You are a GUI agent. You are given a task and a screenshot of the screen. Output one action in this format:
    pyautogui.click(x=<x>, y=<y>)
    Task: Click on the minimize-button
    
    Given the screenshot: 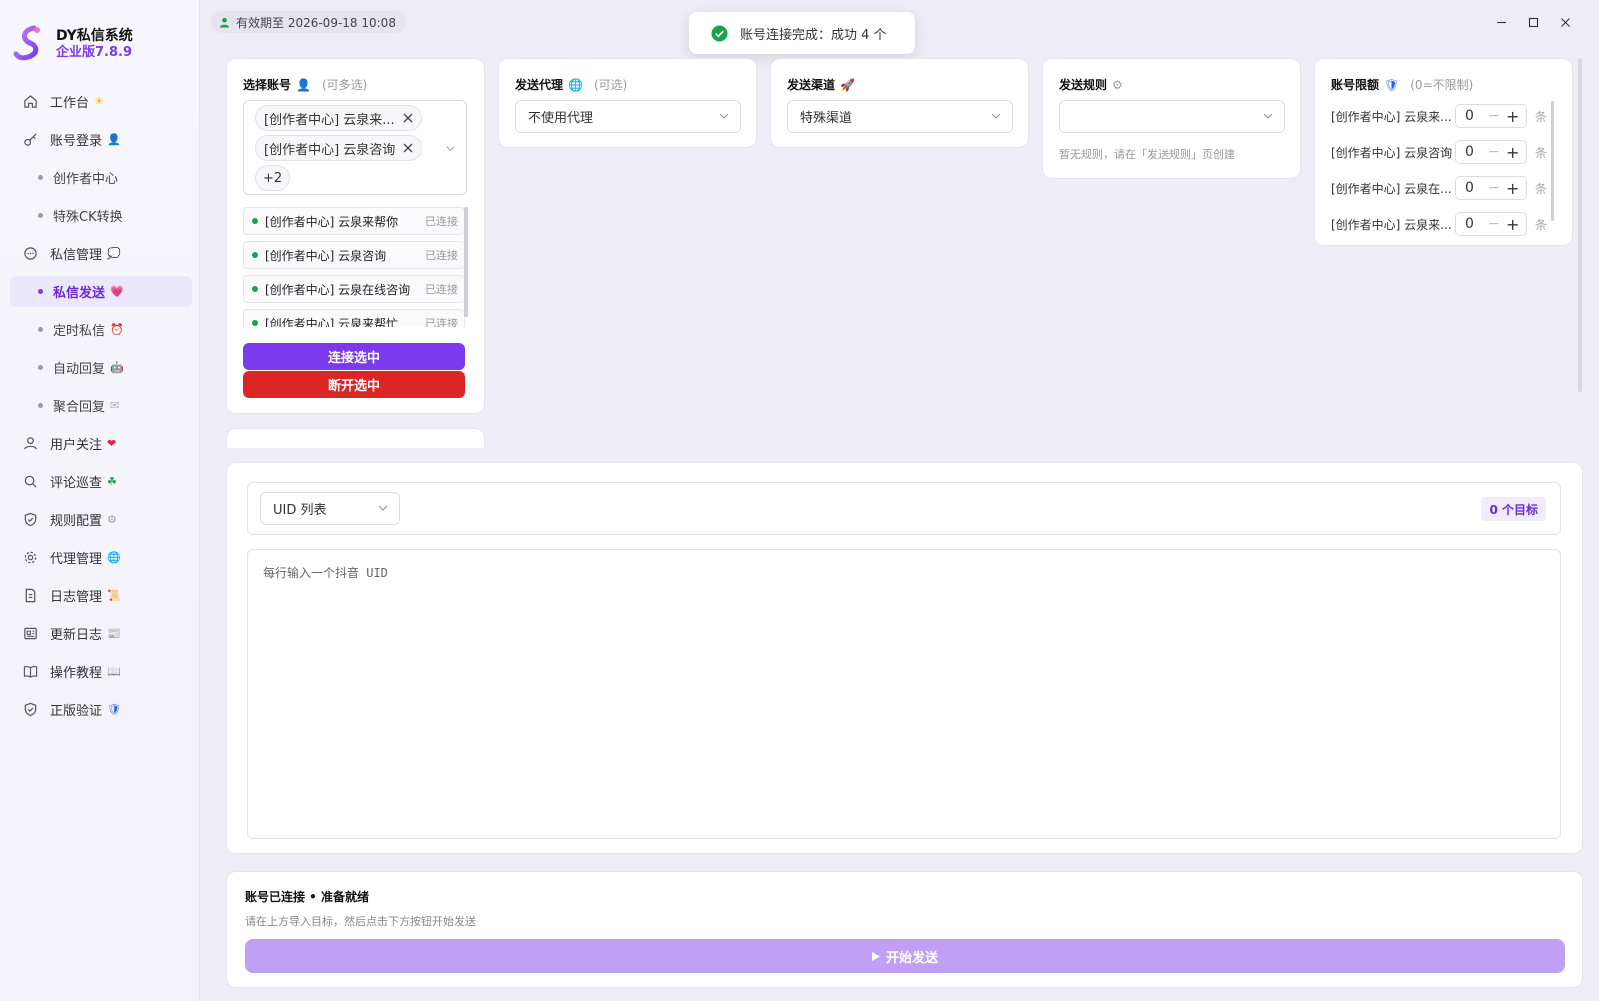 What is the action you would take?
    pyautogui.click(x=1501, y=22)
    